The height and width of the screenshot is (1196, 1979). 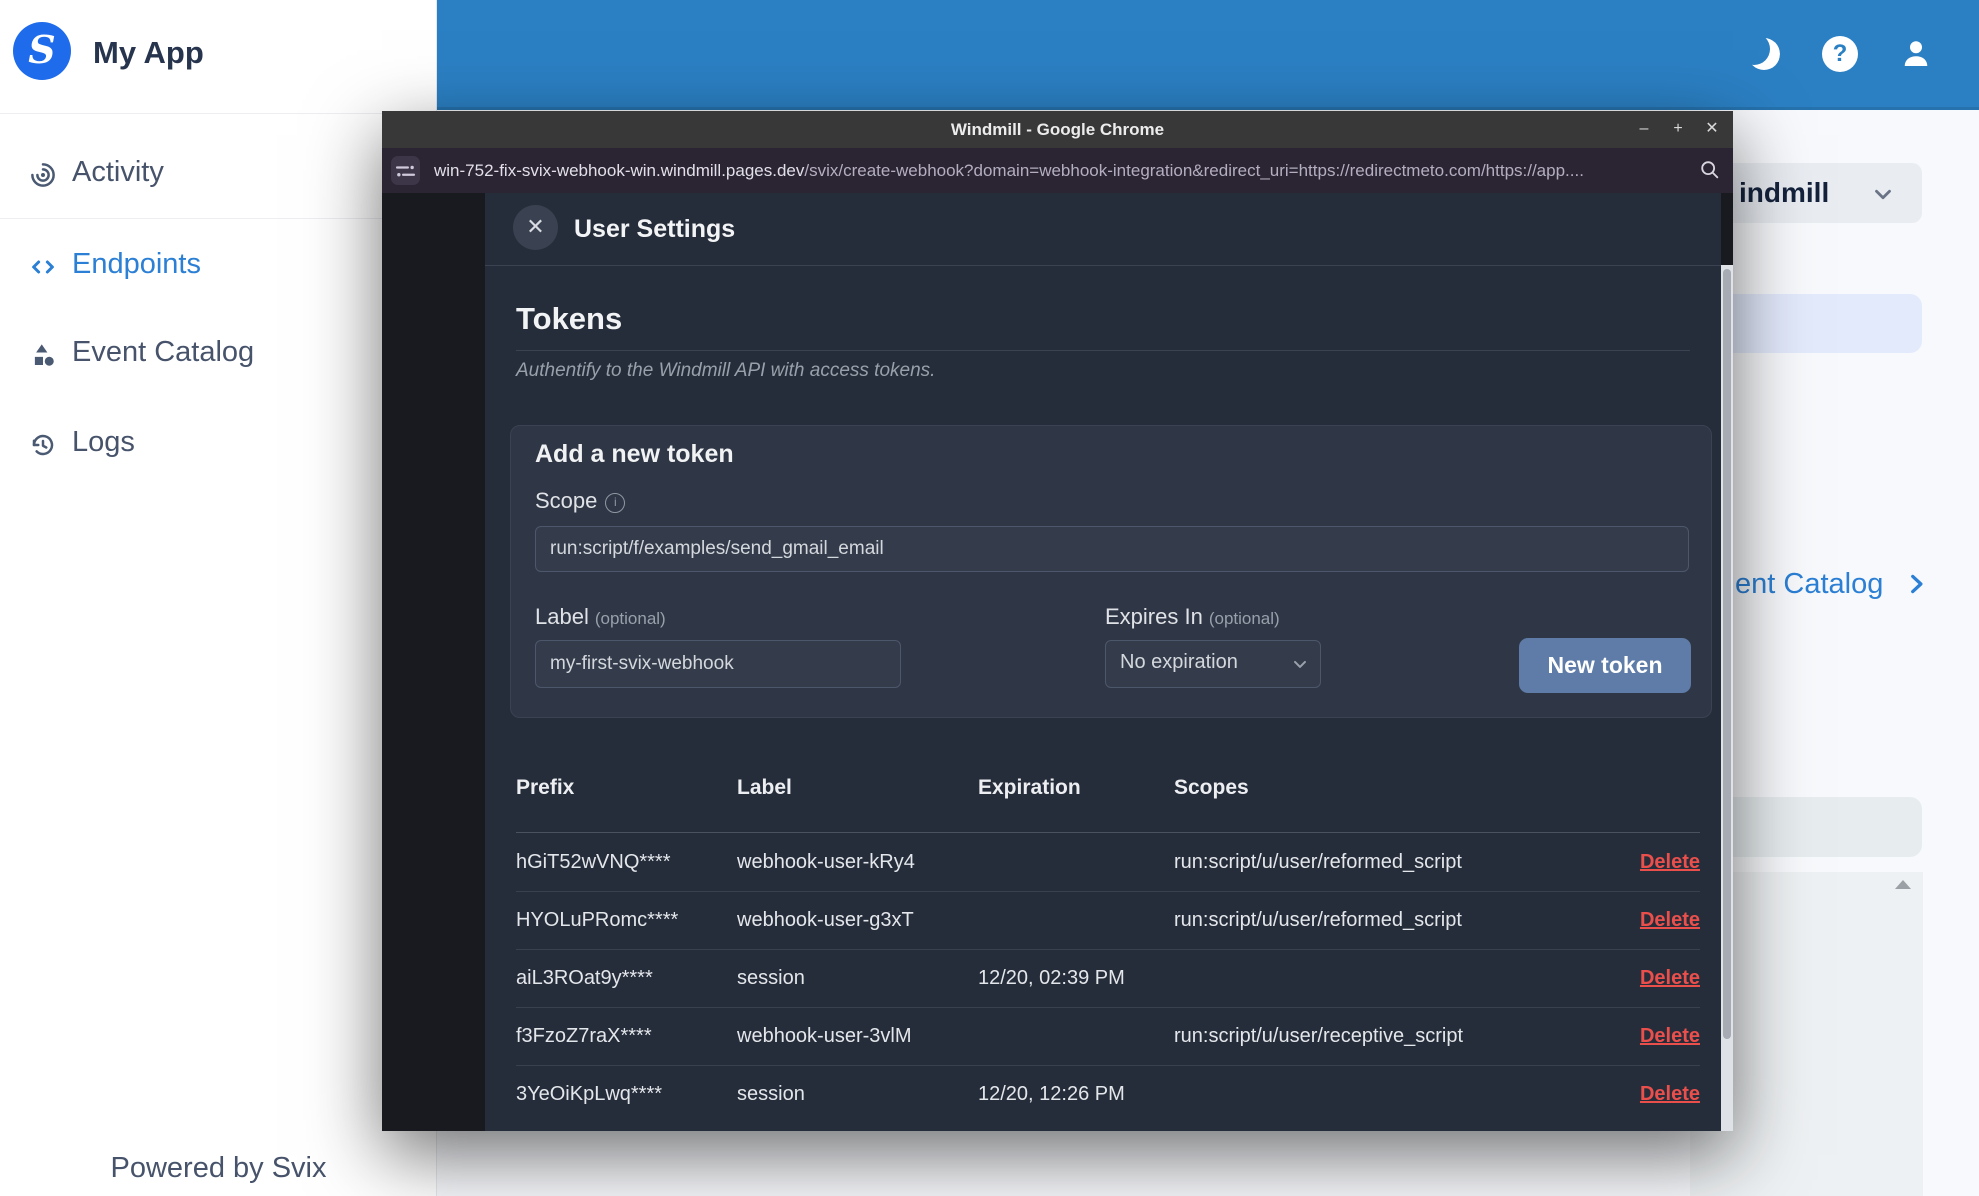 I want to click on zoom-search-icon, so click(x=1710, y=170).